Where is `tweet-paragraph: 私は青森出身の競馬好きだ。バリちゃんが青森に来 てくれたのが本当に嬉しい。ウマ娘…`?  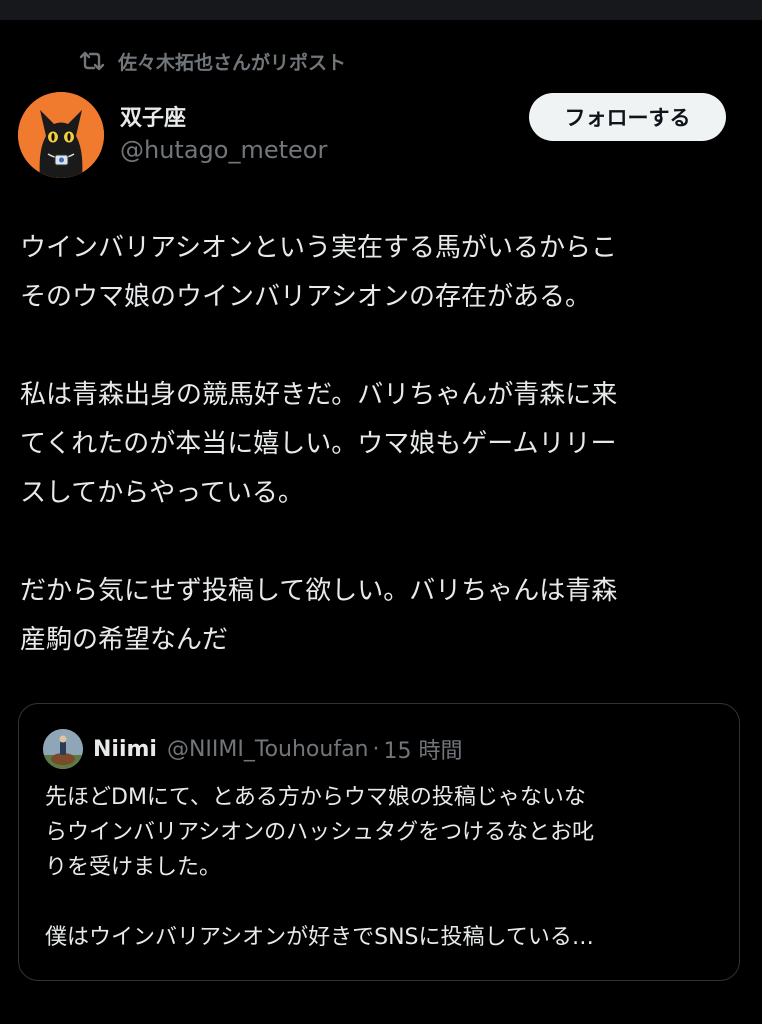 tweet-paragraph: 私は青森出身の競馬好きだ。バリちゃんが青森に来 てくれたのが本当に嬉しい。ウマ娘… is located at coordinates (319, 444).